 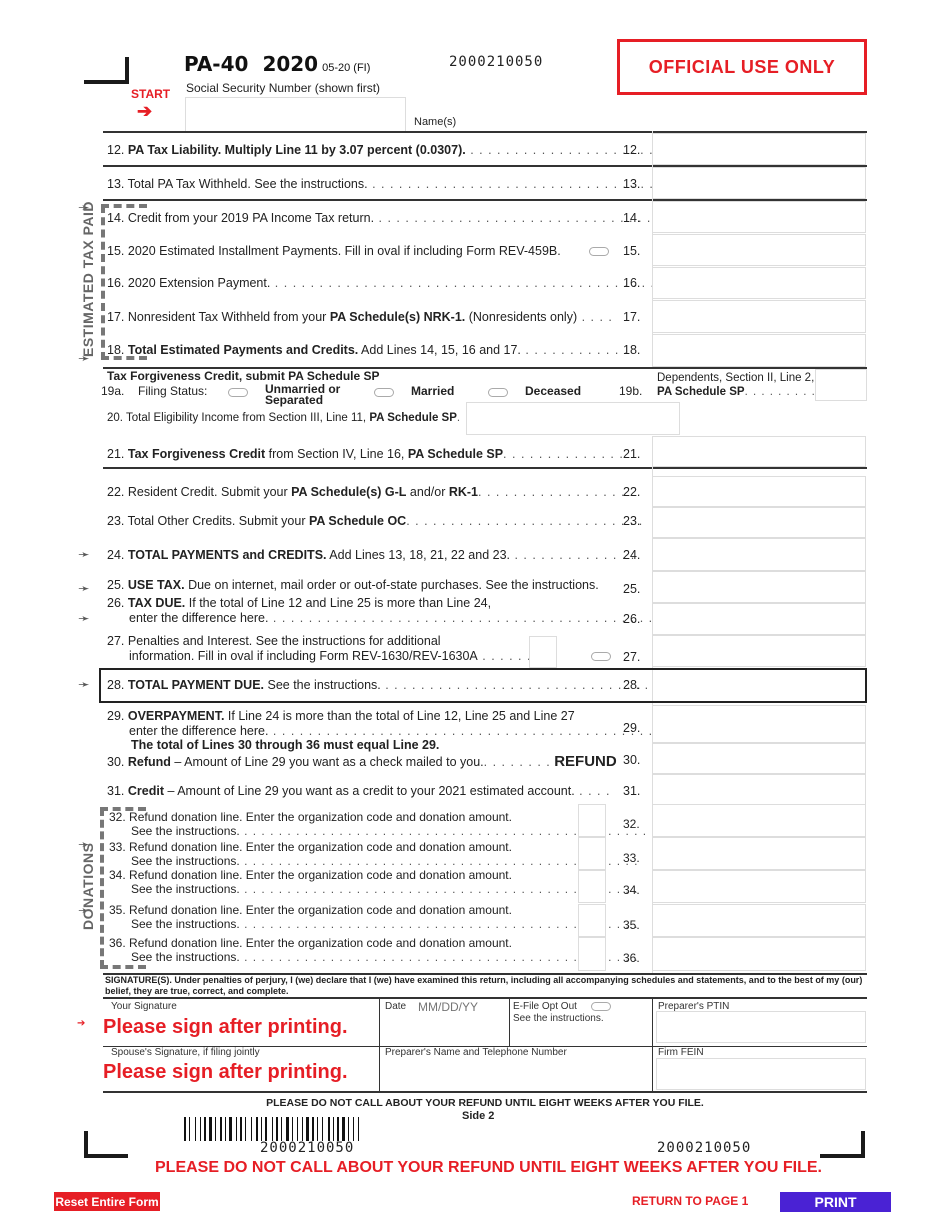 I want to click on line-ref: 31., so click(x=632, y=791).